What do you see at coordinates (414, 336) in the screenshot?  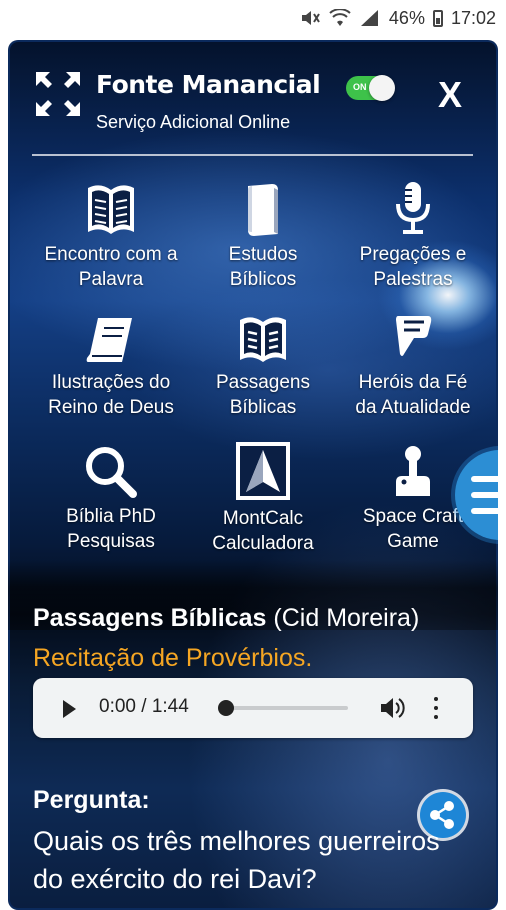 I see `foursquare-icon` at bounding box center [414, 336].